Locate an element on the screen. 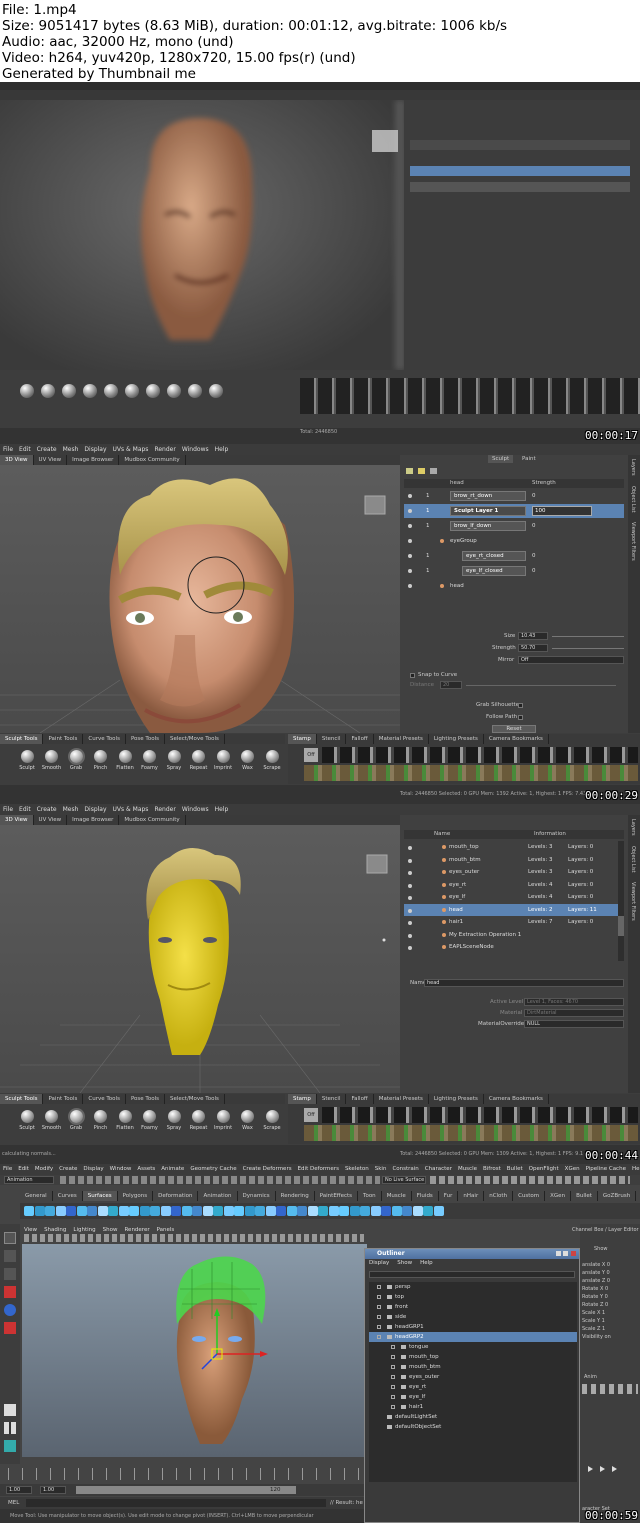 This screenshot has width=640, height=1523. channel-row: Rotate X 0 is located at coordinates (595, 1289).